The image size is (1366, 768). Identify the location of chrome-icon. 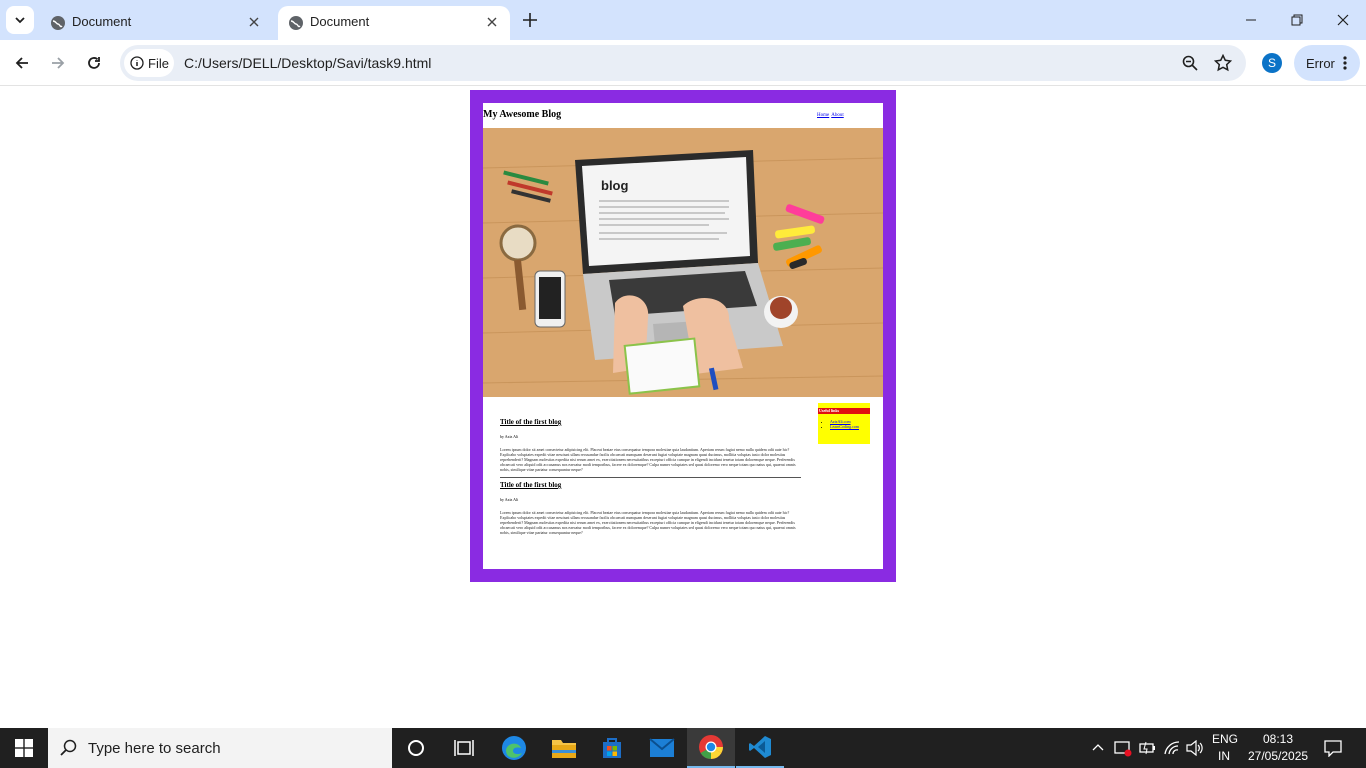
(711, 747).